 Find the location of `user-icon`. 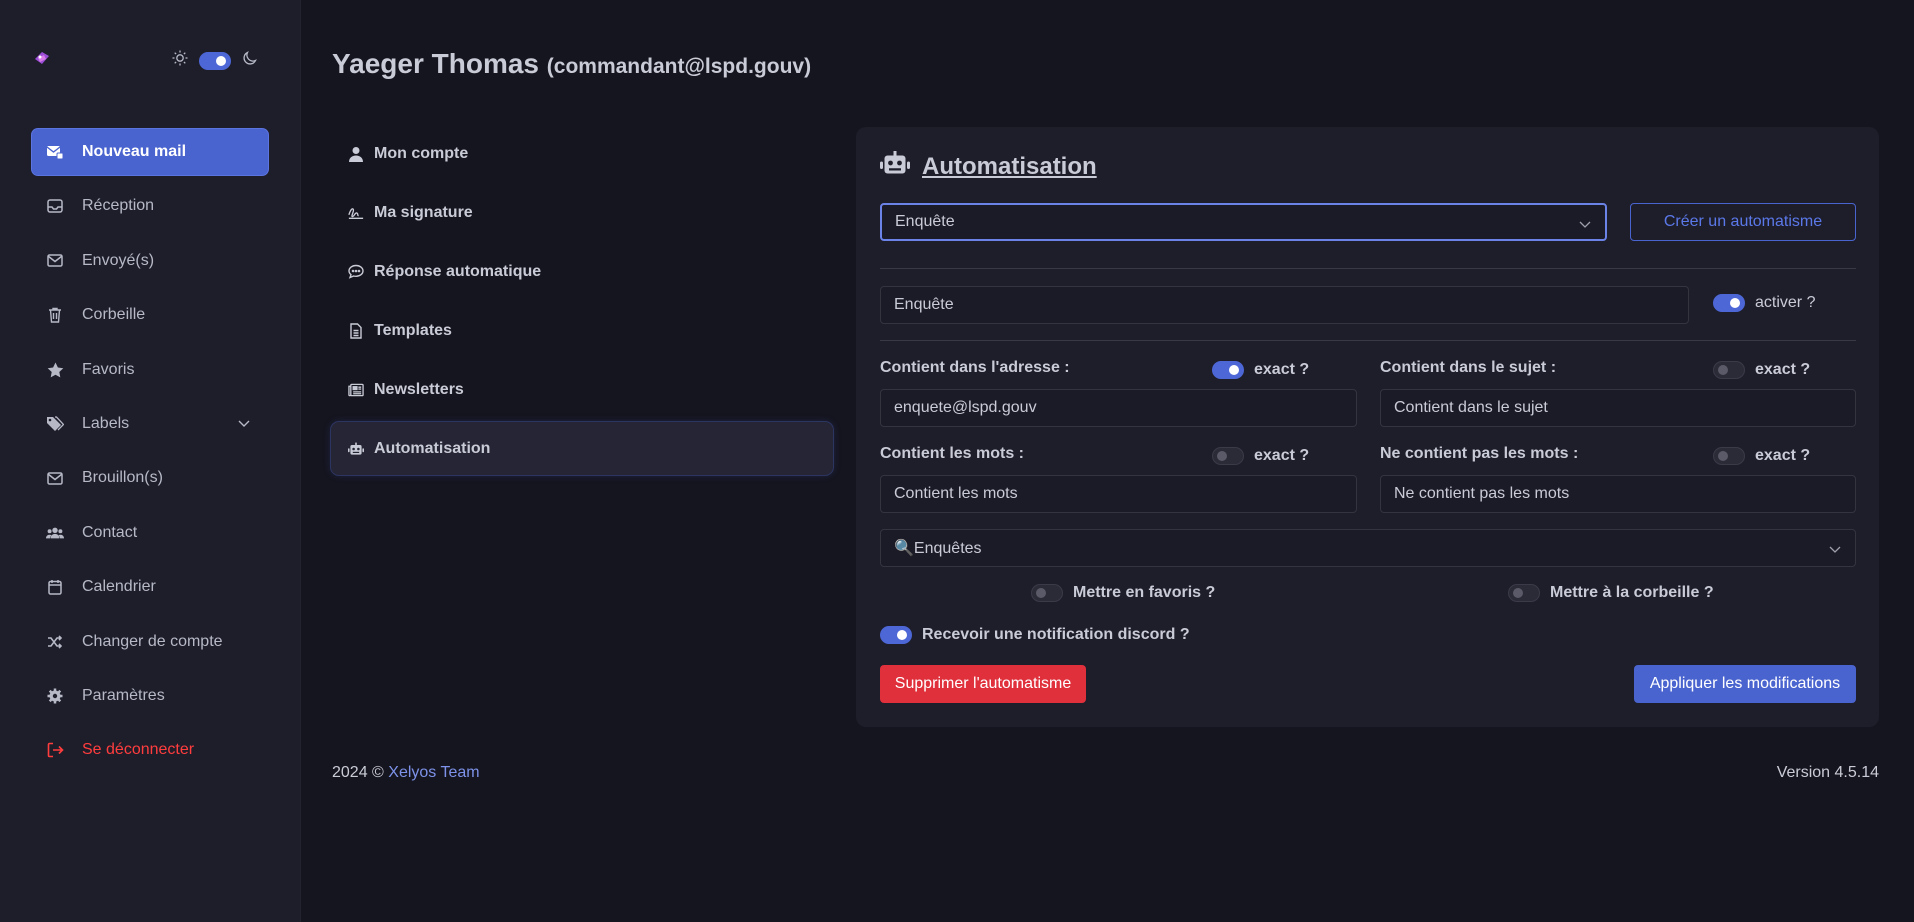

user-icon is located at coordinates (356, 154).